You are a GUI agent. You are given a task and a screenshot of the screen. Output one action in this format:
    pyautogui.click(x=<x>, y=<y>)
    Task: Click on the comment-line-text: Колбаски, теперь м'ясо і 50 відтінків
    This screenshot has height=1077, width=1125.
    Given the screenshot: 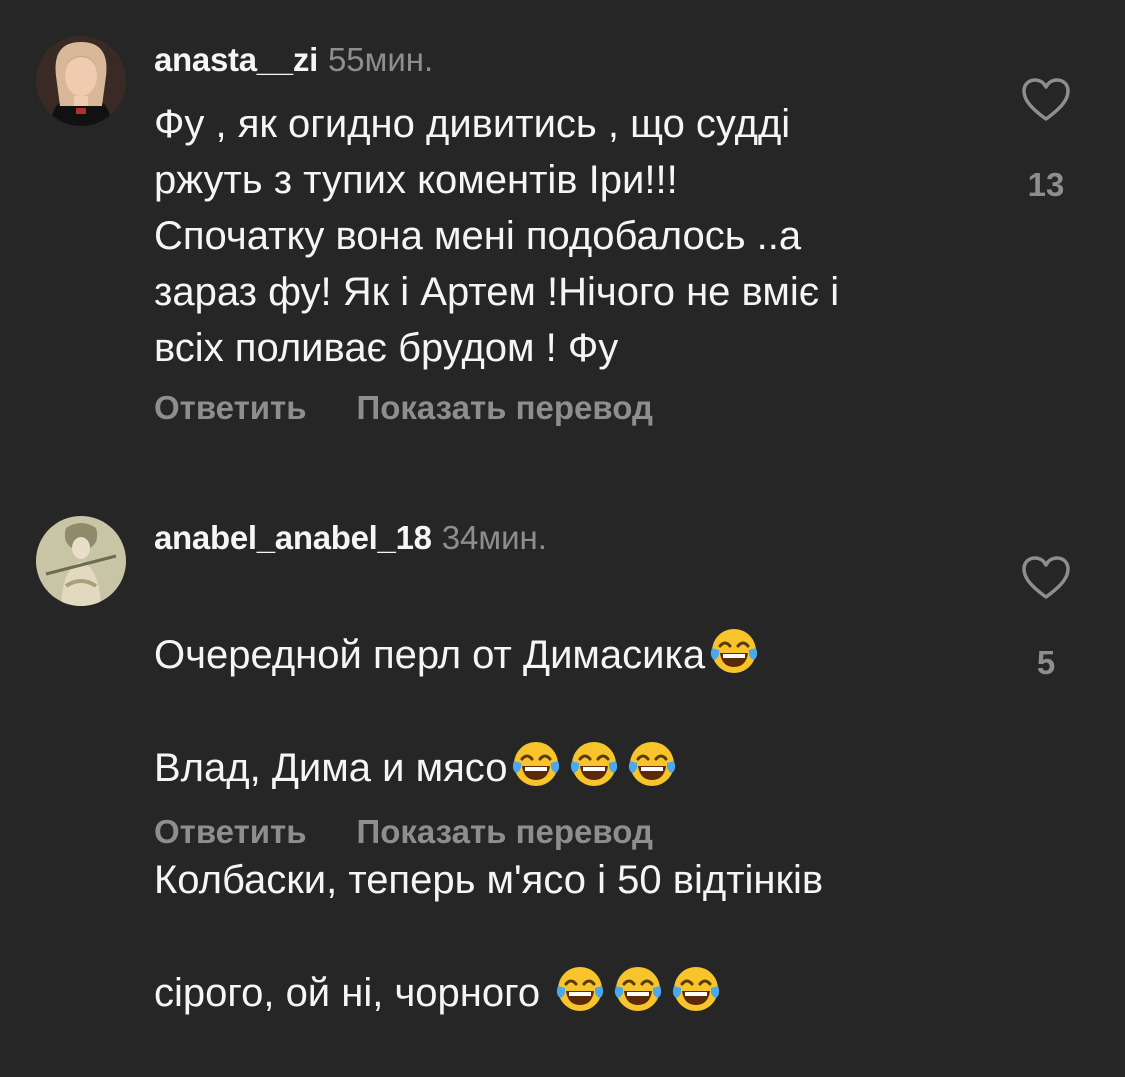 What is the action you would take?
    pyautogui.click(x=489, y=880)
    